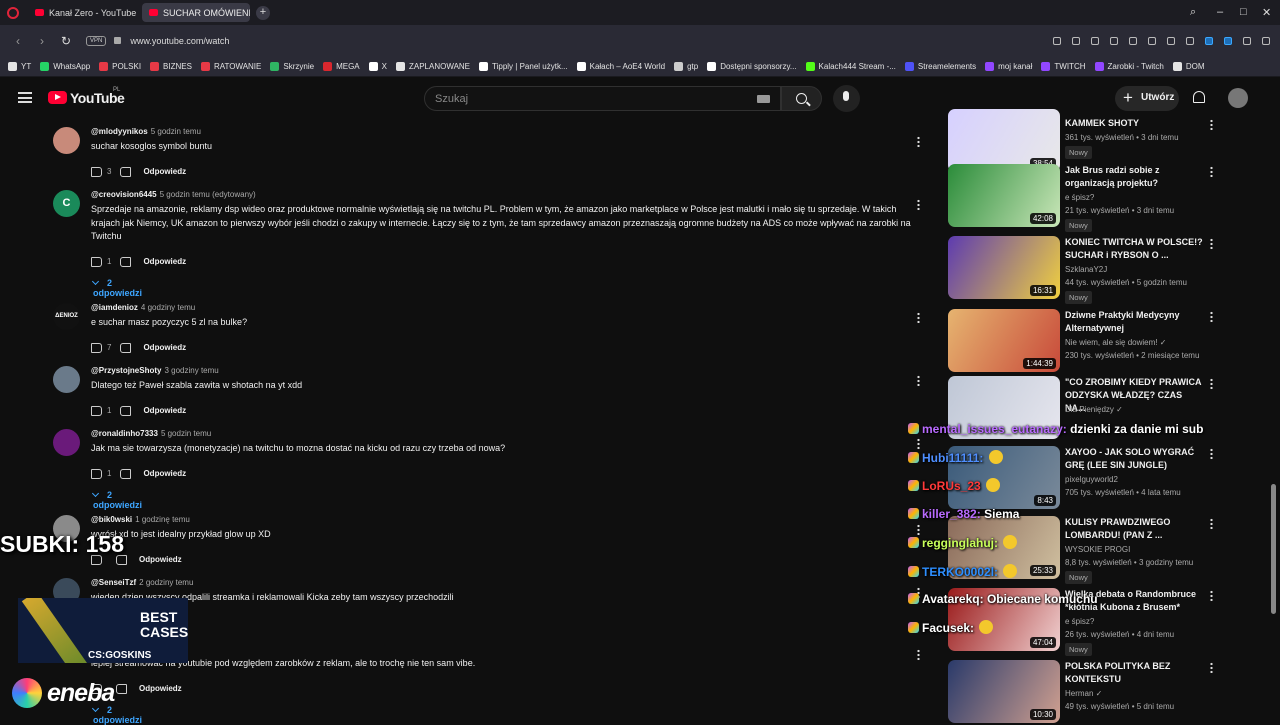 This screenshot has width=1280, height=725. What do you see at coordinates (179, 41) in the screenshot?
I see `url-field: www.youtube.com/watch` at bounding box center [179, 41].